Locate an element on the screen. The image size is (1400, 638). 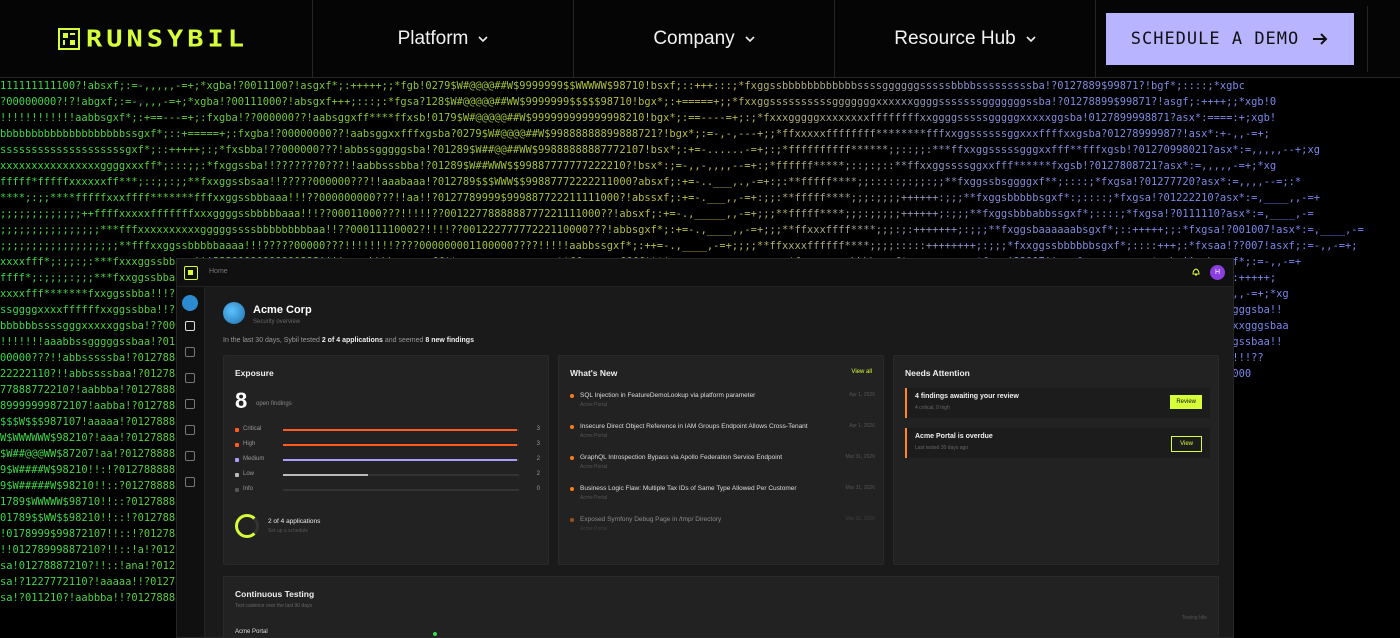
severity-name: Info is located at coordinates (248, 489).